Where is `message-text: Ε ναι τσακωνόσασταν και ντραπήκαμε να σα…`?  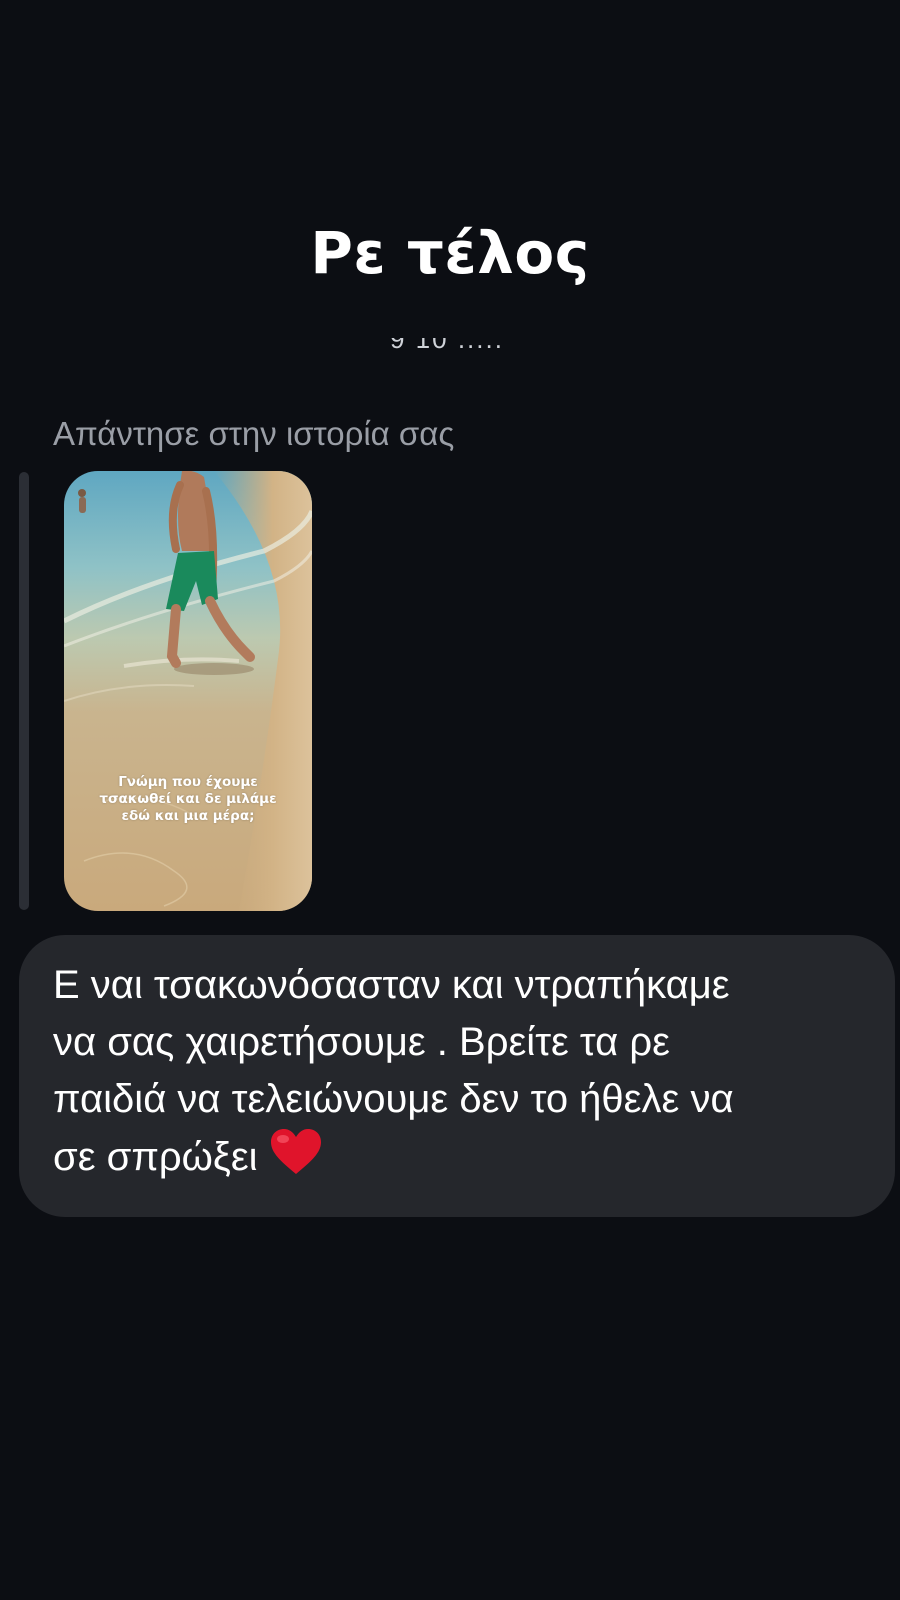 message-text: Ε ναι τσακωνόσασταν και ντραπήκαμε να σα… is located at coordinates (393, 1071).